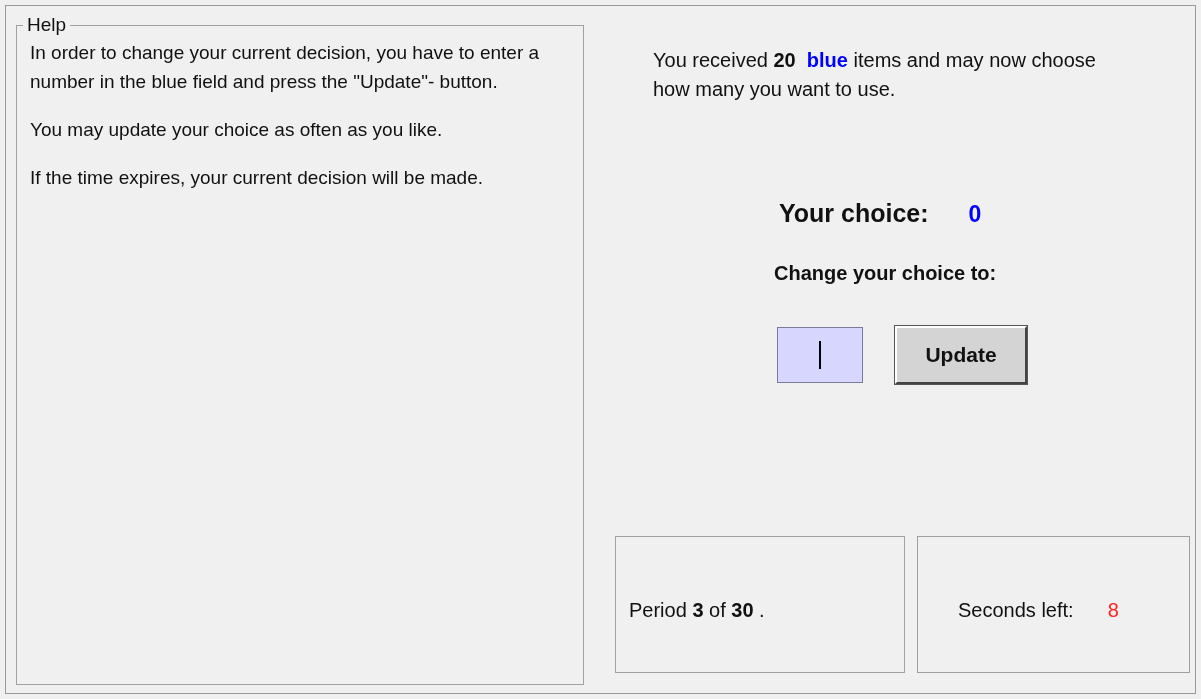 This screenshot has height=699, width=1201. Describe the element at coordinates (697, 610) in the screenshot. I see `period-text: Period 3 of 30 .` at that location.